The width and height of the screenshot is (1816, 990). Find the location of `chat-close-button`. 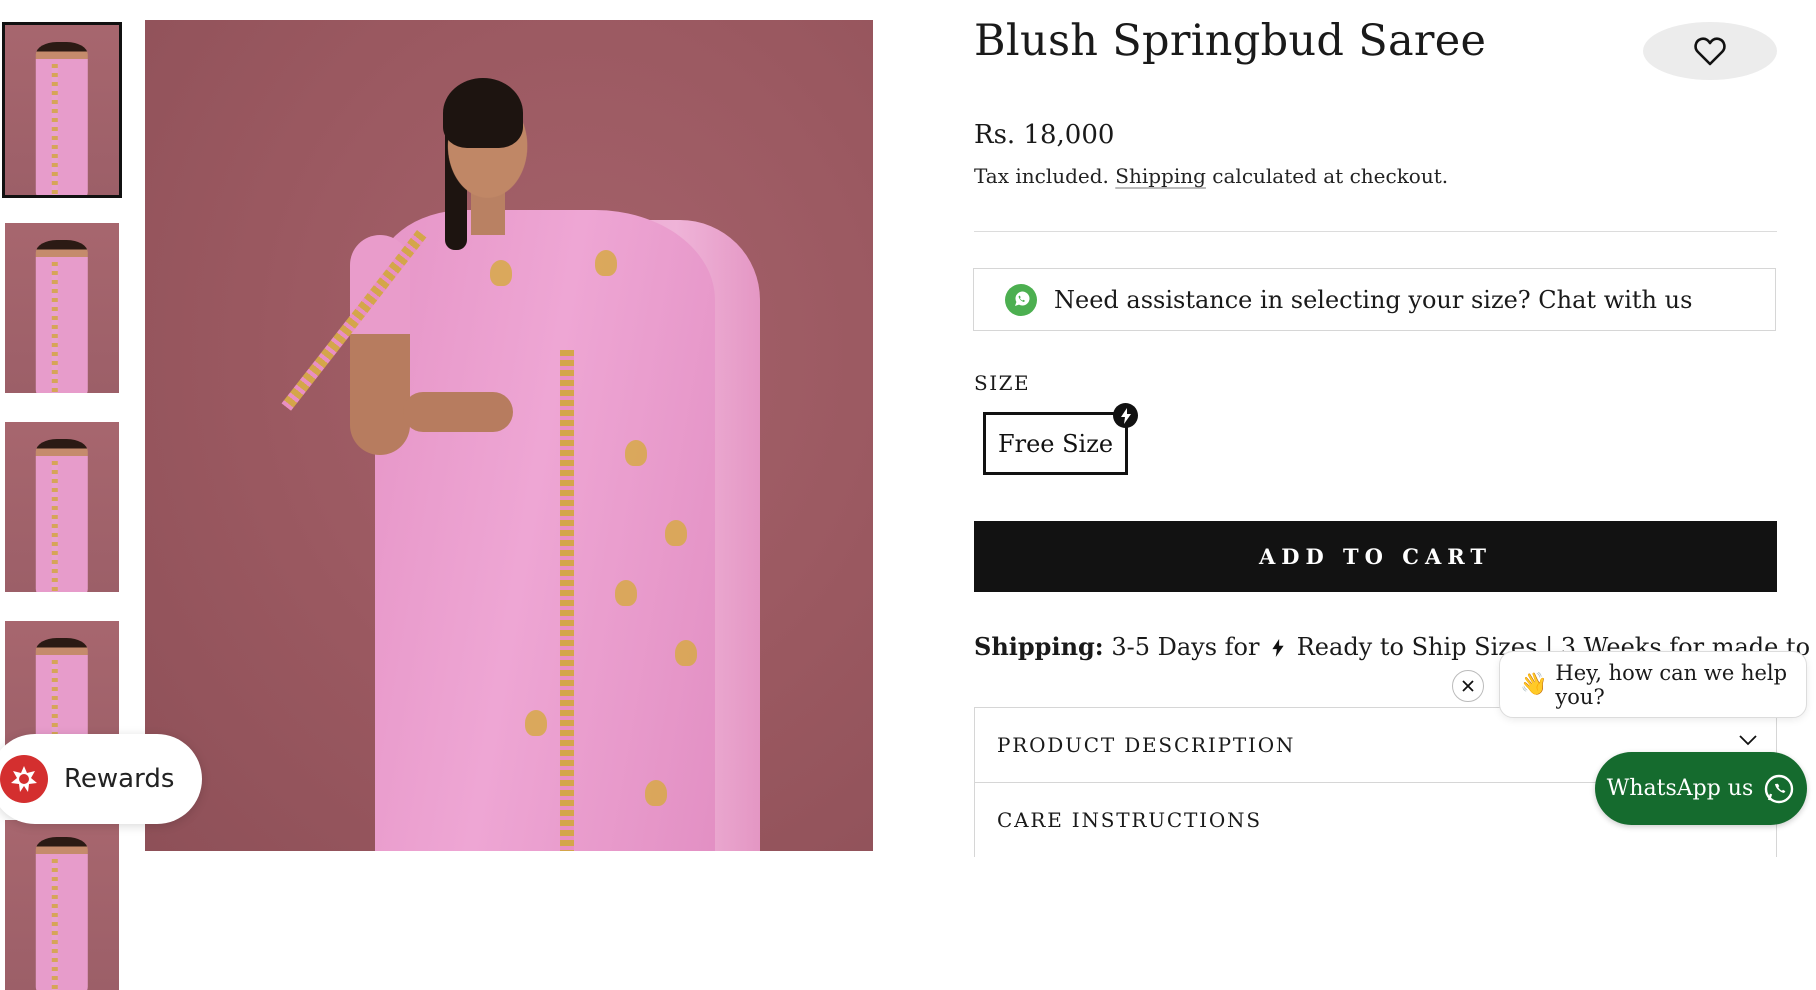

chat-close-button is located at coordinates (1468, 686).